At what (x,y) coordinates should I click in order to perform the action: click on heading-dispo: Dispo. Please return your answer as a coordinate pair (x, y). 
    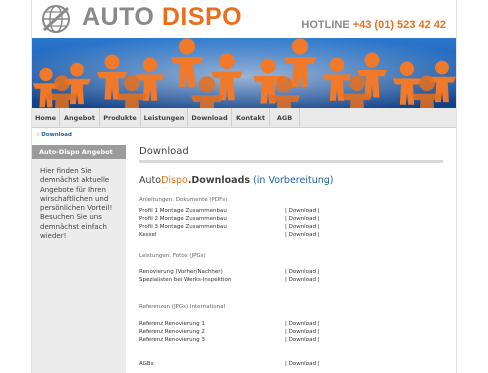
    Looking at the image, I should click on (174, 180).